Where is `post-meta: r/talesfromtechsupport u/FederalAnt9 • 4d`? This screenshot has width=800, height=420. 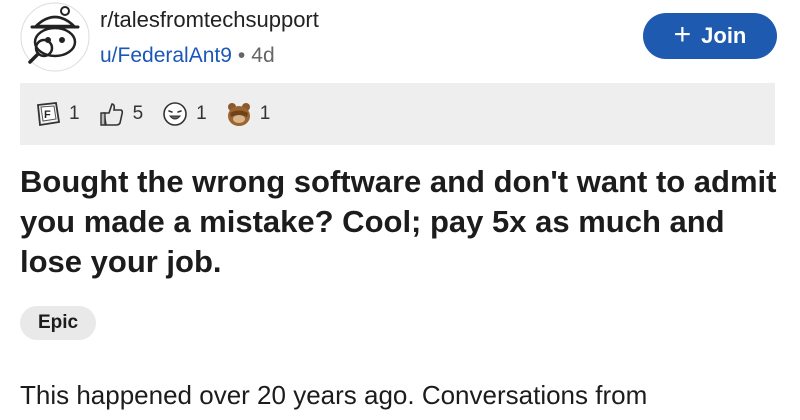
post-meta: r/talesfromtechsupport u/FederalAnt9 • 4d is located at coordinates (209, 38).